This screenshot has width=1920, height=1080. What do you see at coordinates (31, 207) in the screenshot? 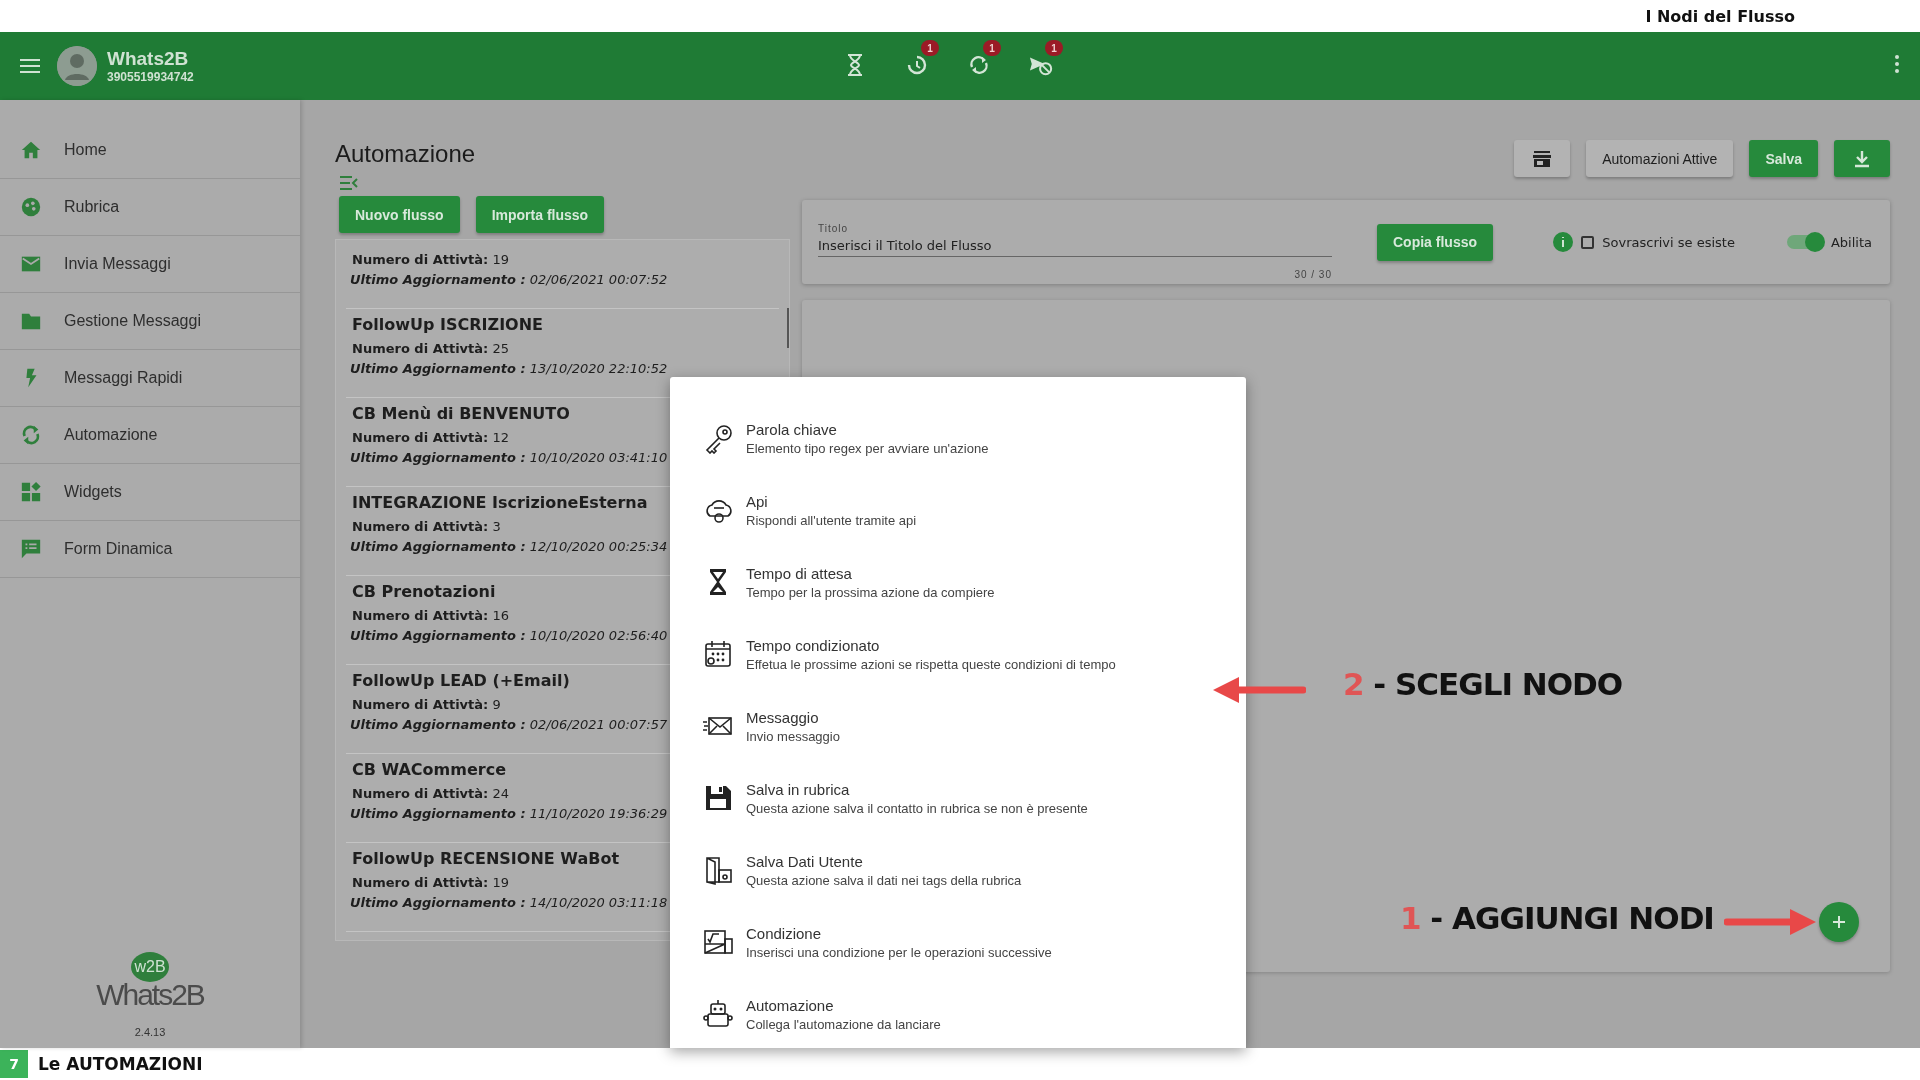
I see `palette-icon` at bounding box center [31, 207].